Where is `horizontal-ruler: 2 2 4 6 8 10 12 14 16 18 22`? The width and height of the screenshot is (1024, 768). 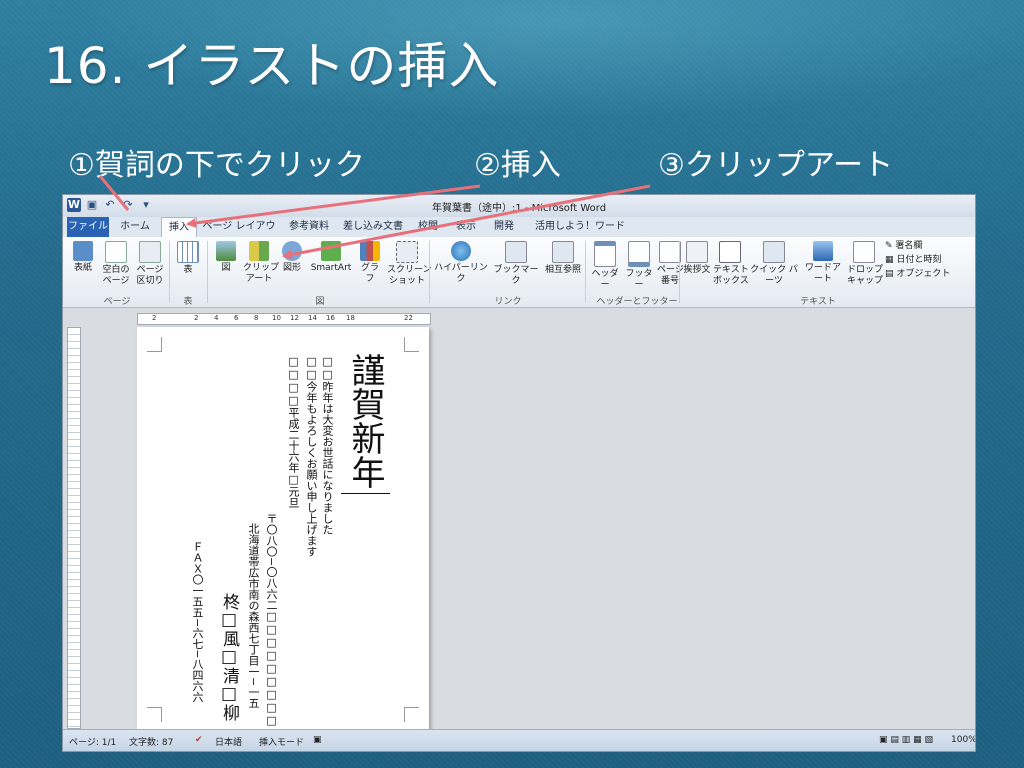 horizontal-ruler: 2 2 4 6 8 10 12 14 16 18 22 is located at coordinates (284, 319).